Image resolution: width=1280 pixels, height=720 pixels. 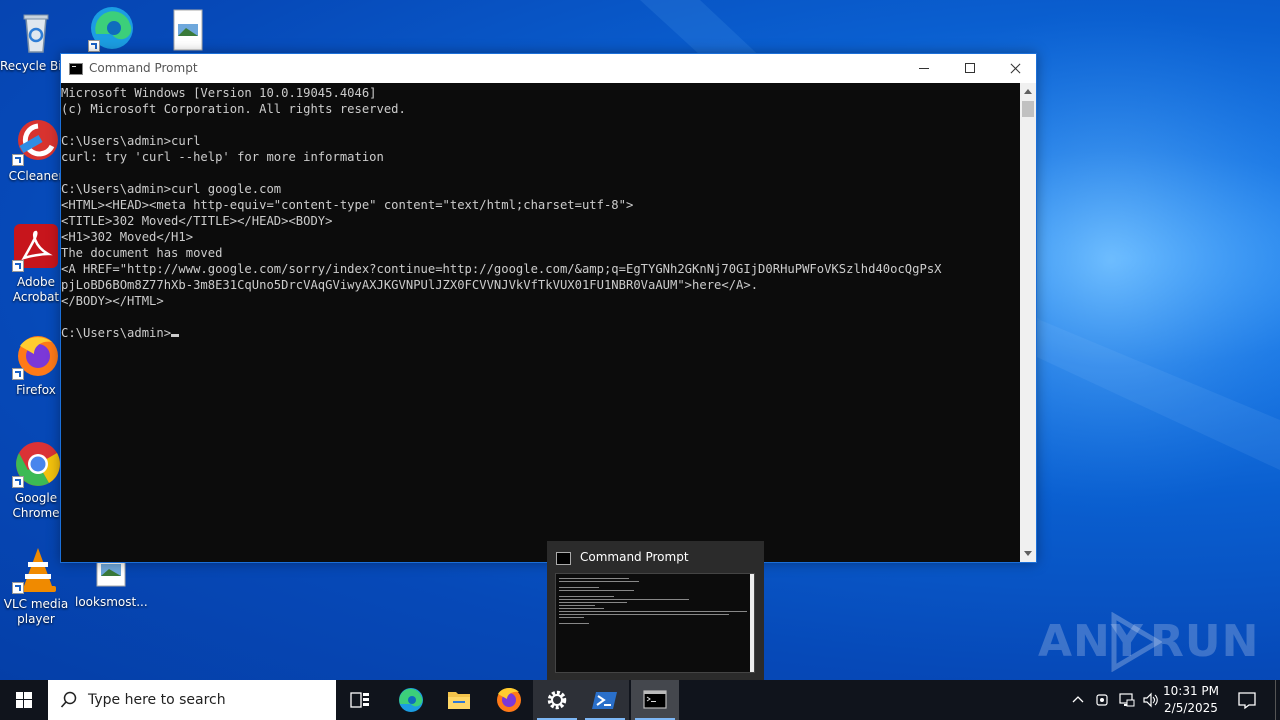 What do you see at coordinates (36, 32) in the screenshot?
I see `recycle-bin-icon` at bounding box center [36, 32].